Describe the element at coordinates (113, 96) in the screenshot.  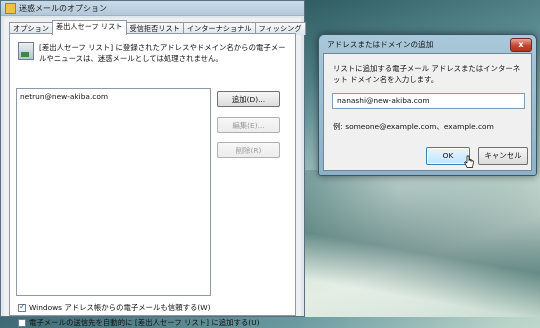
I see `list-item: netrun@new-akiba.com` at that location.